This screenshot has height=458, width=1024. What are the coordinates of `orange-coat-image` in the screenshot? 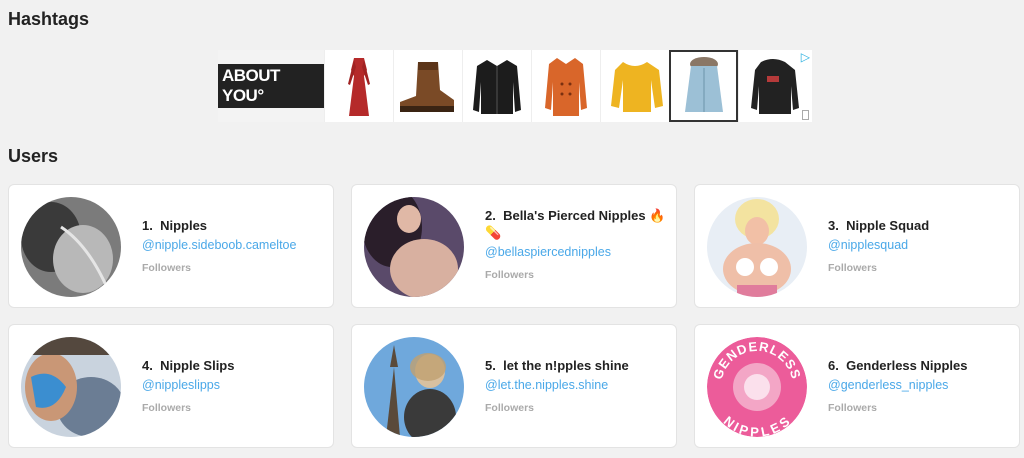 It's located at (566, 87).